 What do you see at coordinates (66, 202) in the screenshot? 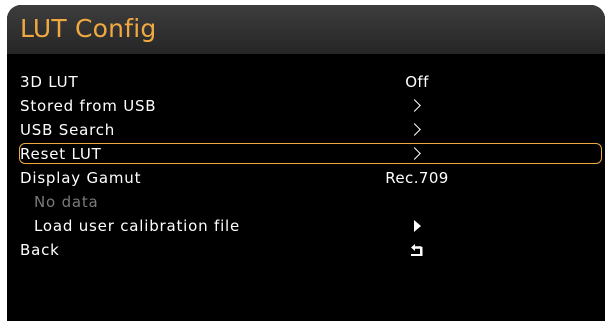
I see `menu-item-label: No data` at bounding box center [66, 202].